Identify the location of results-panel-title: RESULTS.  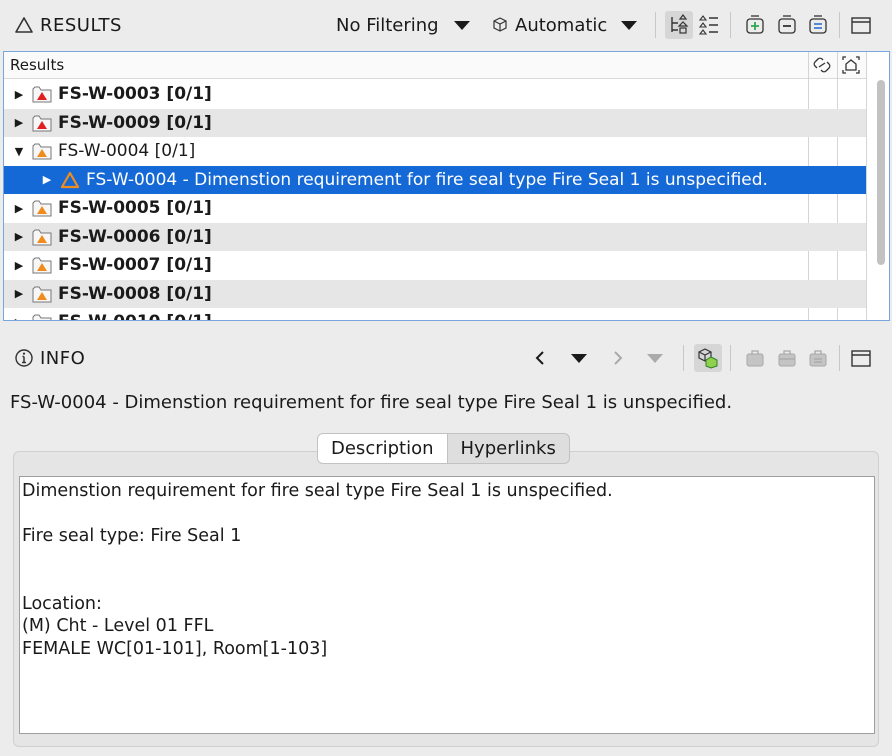
(68, 25).